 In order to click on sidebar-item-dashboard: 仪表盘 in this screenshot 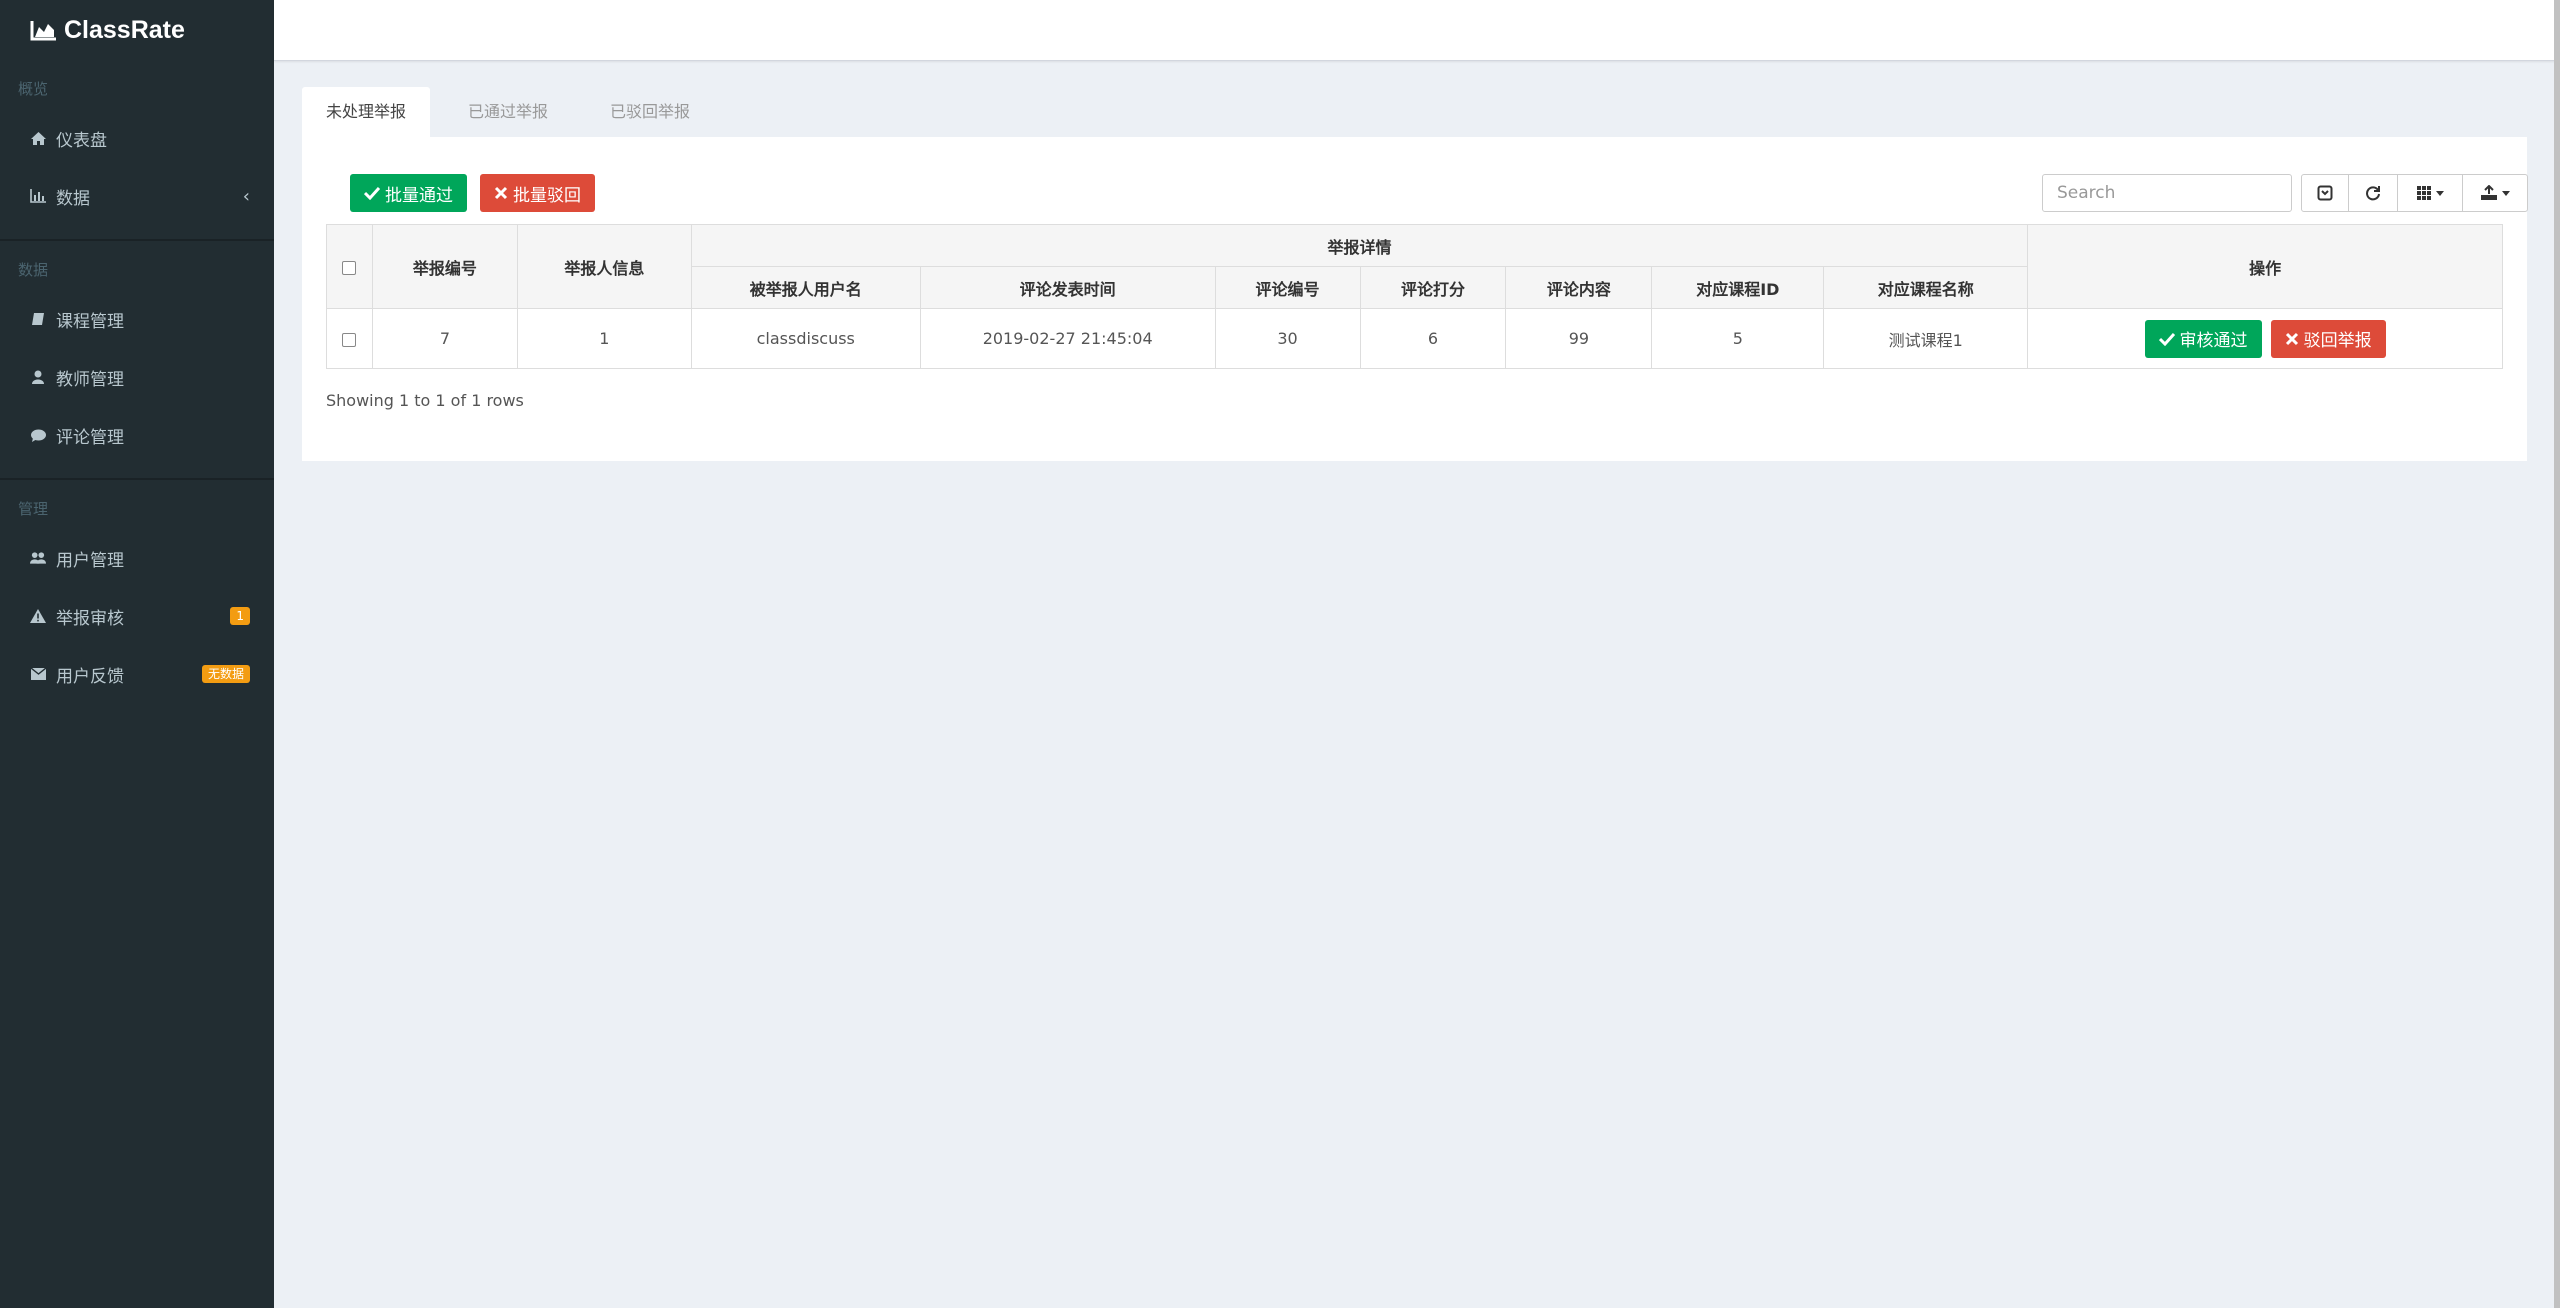, I will do `click(137, 138)`.